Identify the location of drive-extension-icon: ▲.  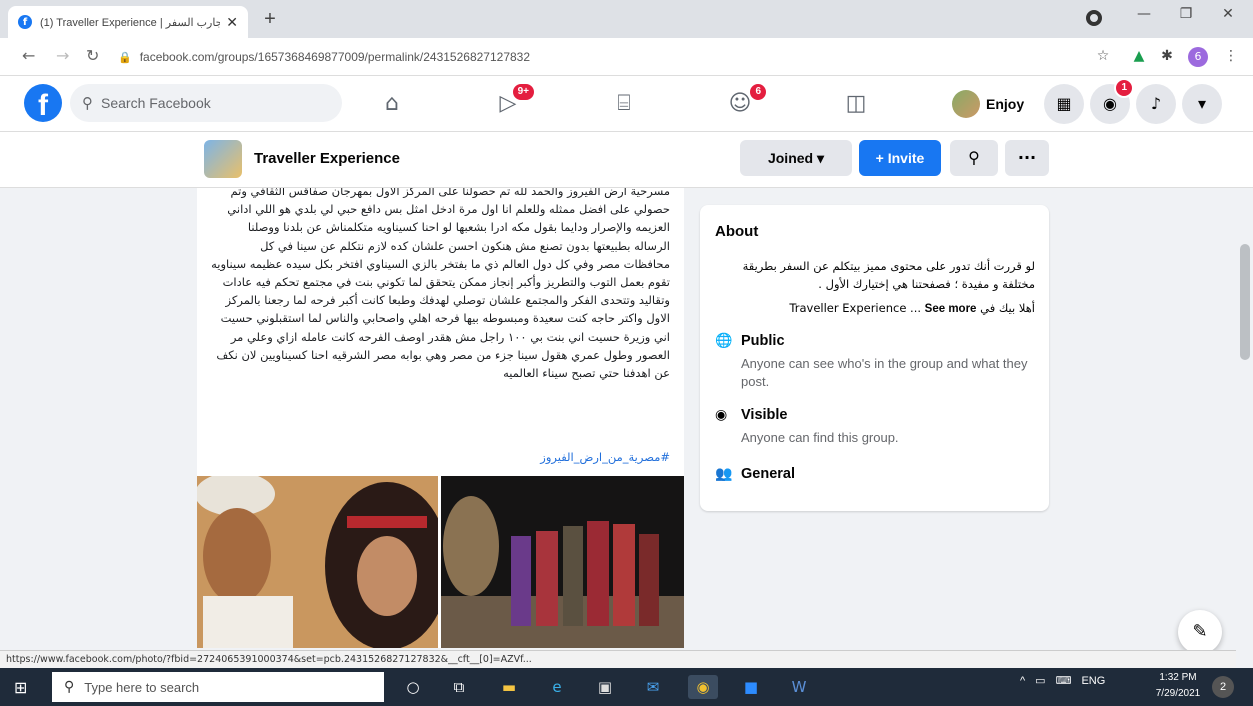
(1139, 57).